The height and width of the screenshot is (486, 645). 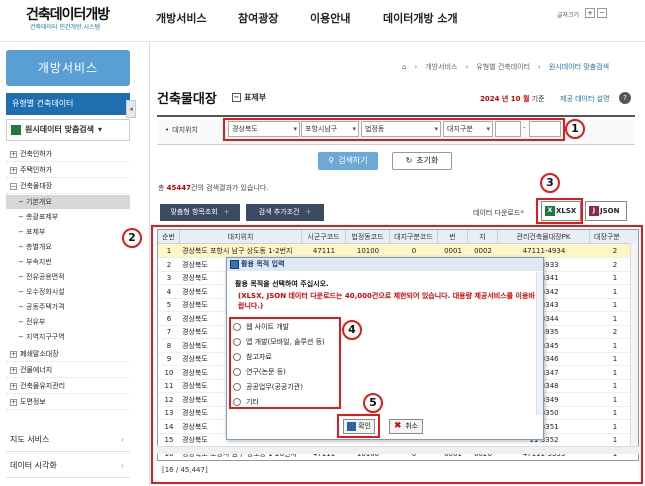 What do you see at coordinates (45, 277) in the screenshot?
I see `sidebar-sub-label: 전유공용면적` at bounding box center [45, 277].